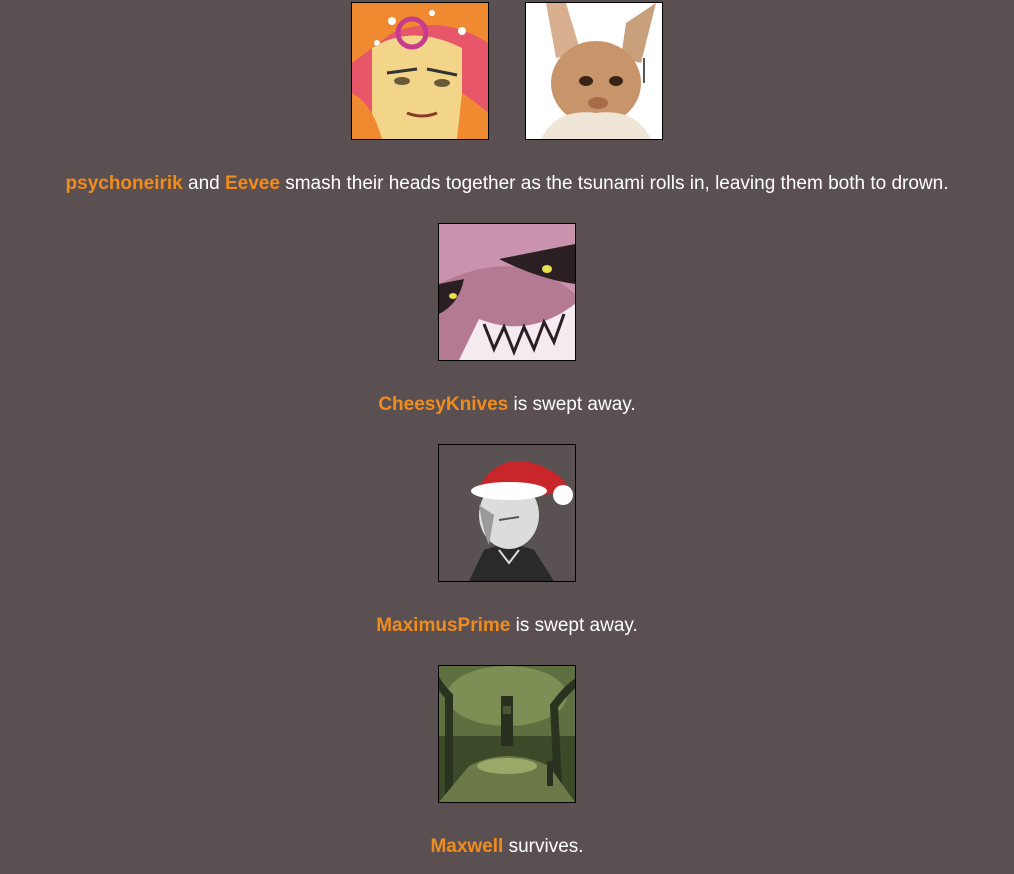 The height and width of the screenshot is (874, 1014). I want to click on anime-portrait-icon, so click(420, 71).